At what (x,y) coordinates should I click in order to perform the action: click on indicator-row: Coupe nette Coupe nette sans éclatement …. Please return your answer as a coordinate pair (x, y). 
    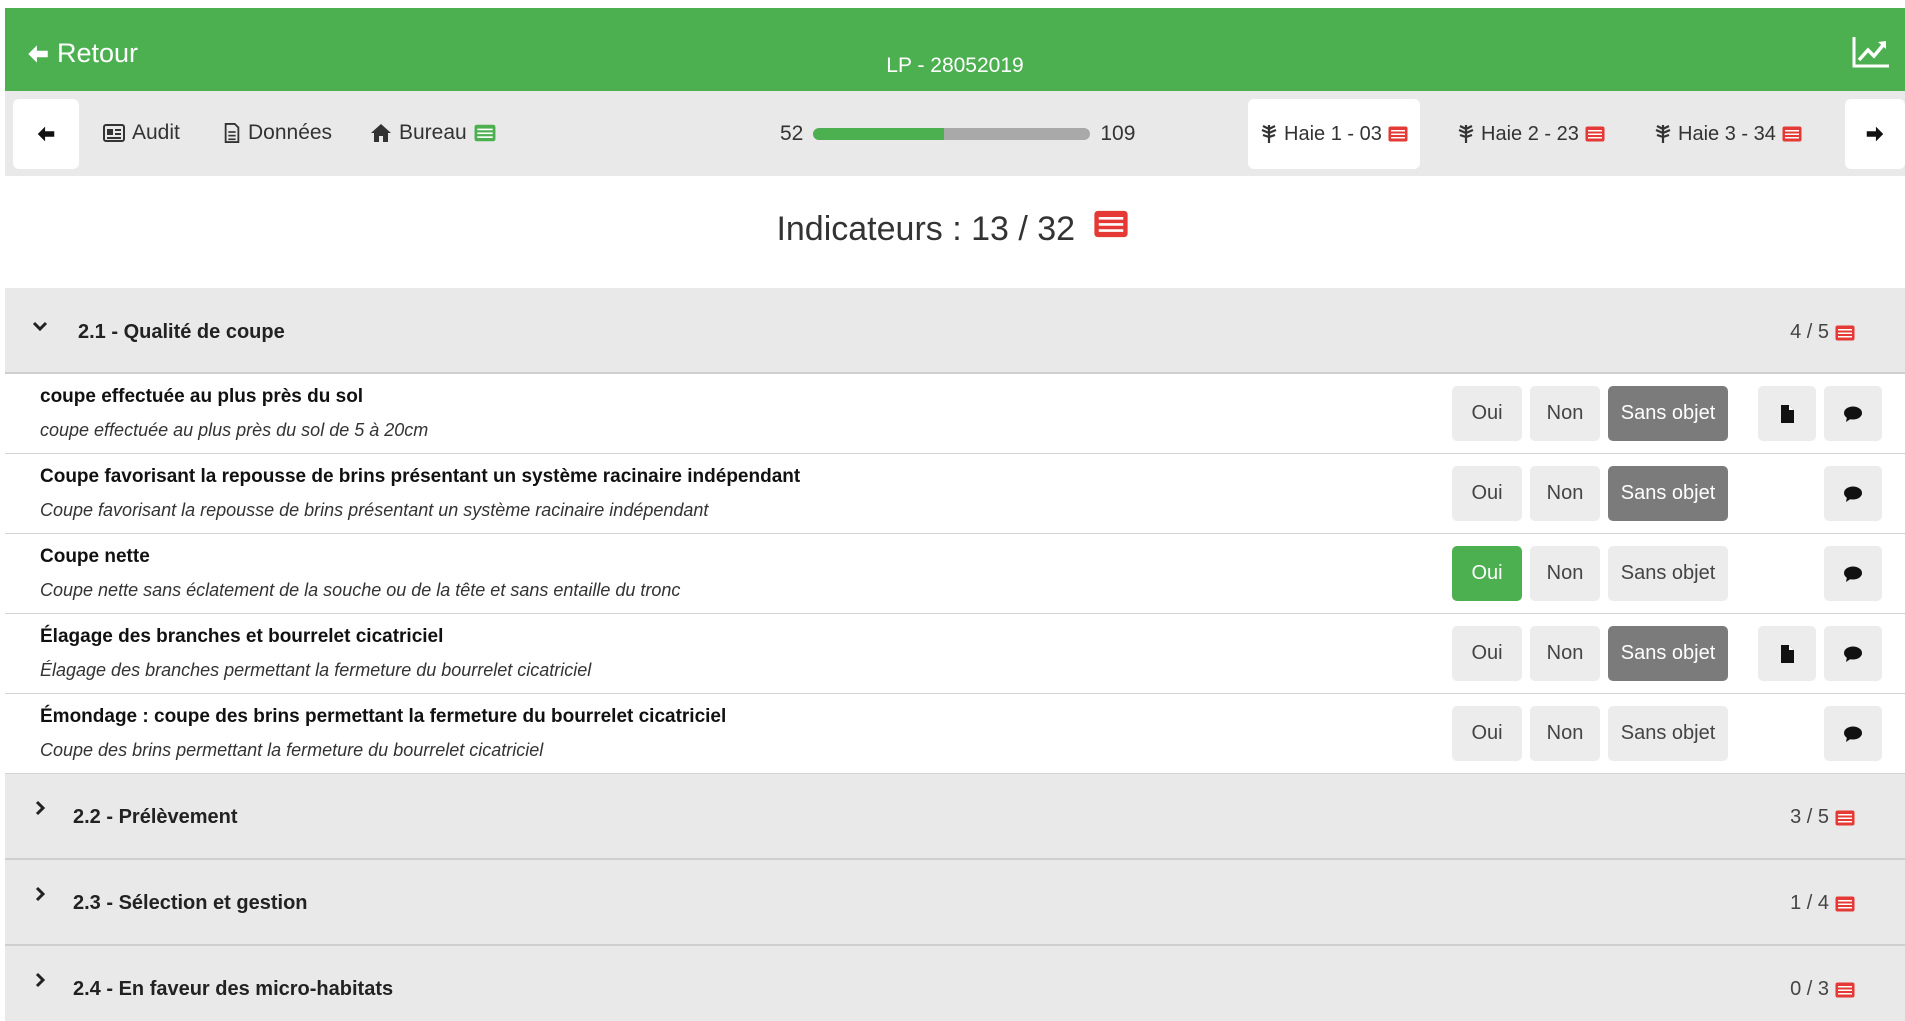
    Looking at the image, I should click on (955, 574).